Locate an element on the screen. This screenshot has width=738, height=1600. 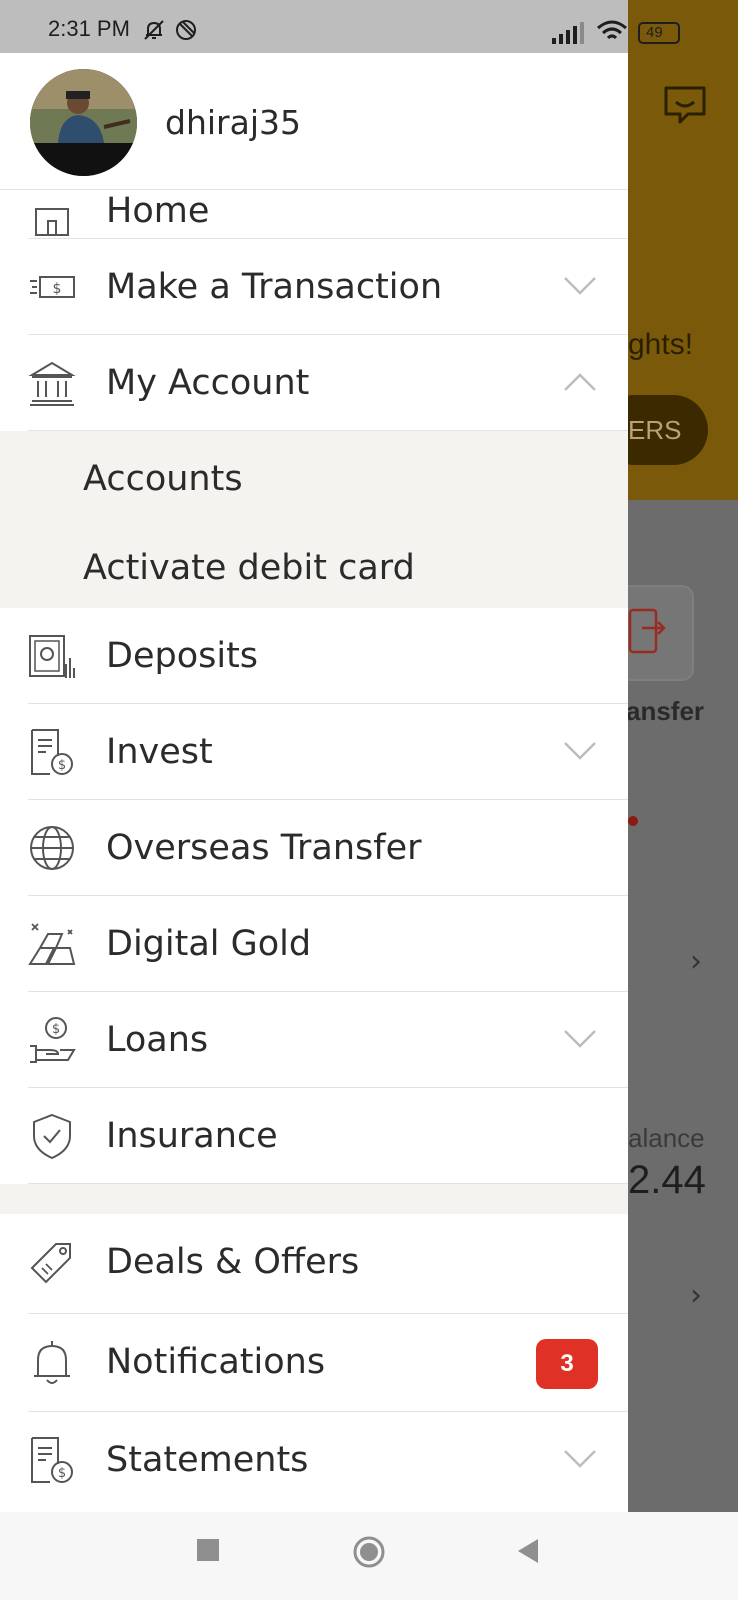
background-chevron-right-icon-2: › is located at coordinates (696, 1295).